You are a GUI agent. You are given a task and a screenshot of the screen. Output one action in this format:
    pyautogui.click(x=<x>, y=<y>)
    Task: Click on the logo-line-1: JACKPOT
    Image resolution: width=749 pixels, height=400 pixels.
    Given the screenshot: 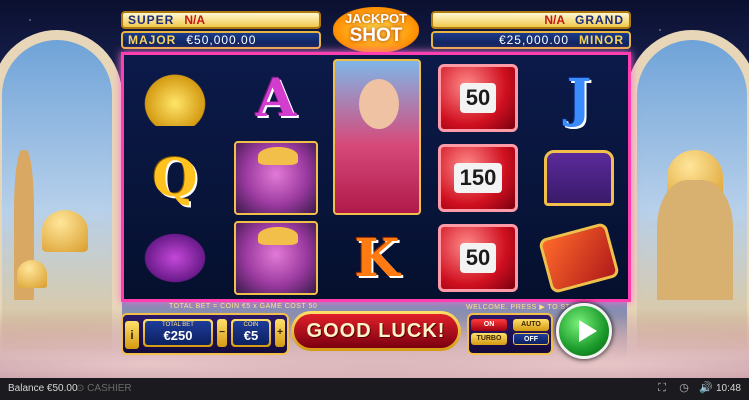 What is the action you would take?
    pyautogui.click(x=376, y=18)
    